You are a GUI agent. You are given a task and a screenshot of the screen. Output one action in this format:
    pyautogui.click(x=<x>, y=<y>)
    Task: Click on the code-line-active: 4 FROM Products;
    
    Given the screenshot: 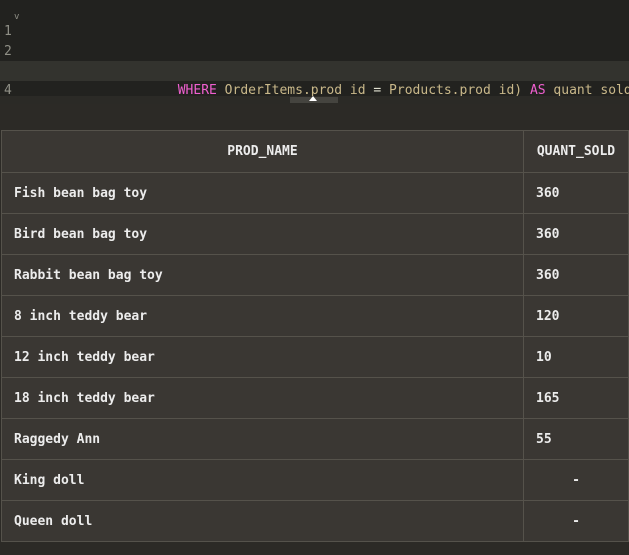 What is the action you would take?
    pyautogui.click(x=314, y=89)
    